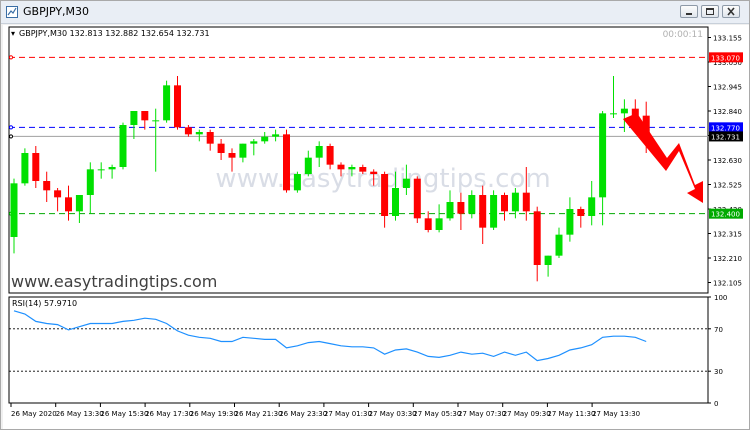 The width and height of the screenshot is (750, 433). I want to click on maximize-button, so click(710, 11).